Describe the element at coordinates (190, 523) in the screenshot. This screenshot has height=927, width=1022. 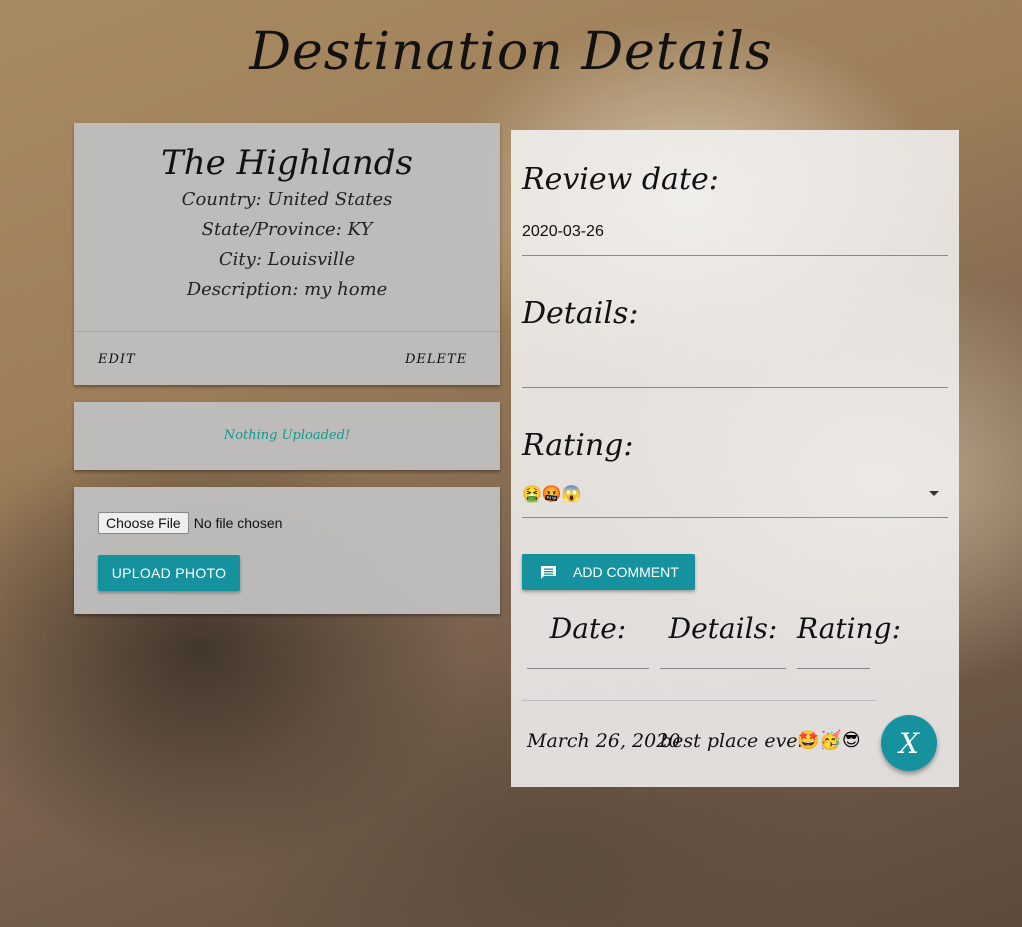
I see `file-input: Choose File No file chosen` at that location.